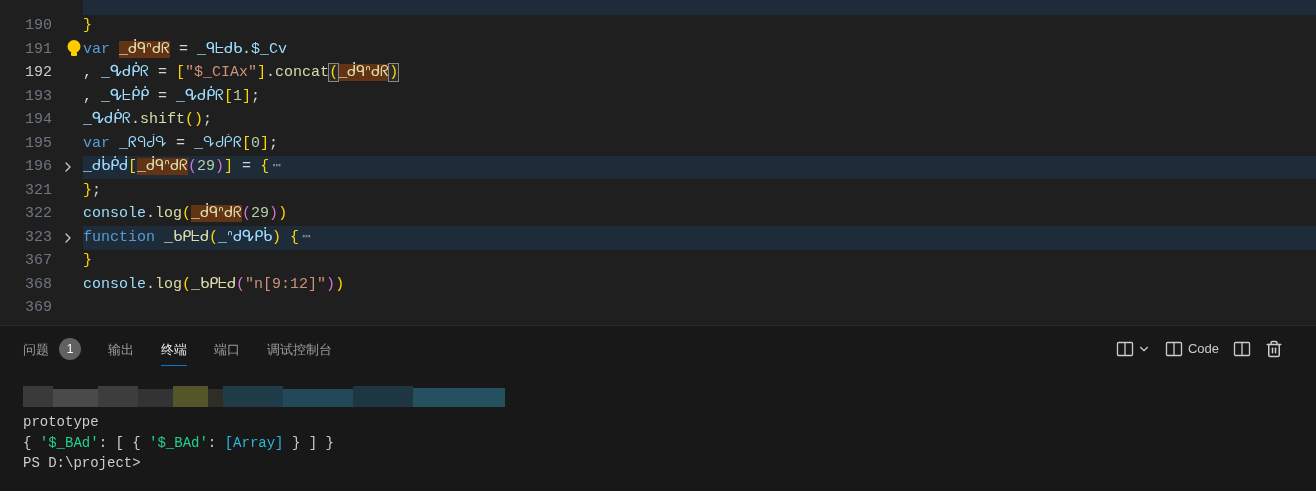 This screenshot has width=1316, height=491. What do you see at coordinates (38, 26) in the screenshot?
I see `line-number: 190` at bounding box center [38, 26].